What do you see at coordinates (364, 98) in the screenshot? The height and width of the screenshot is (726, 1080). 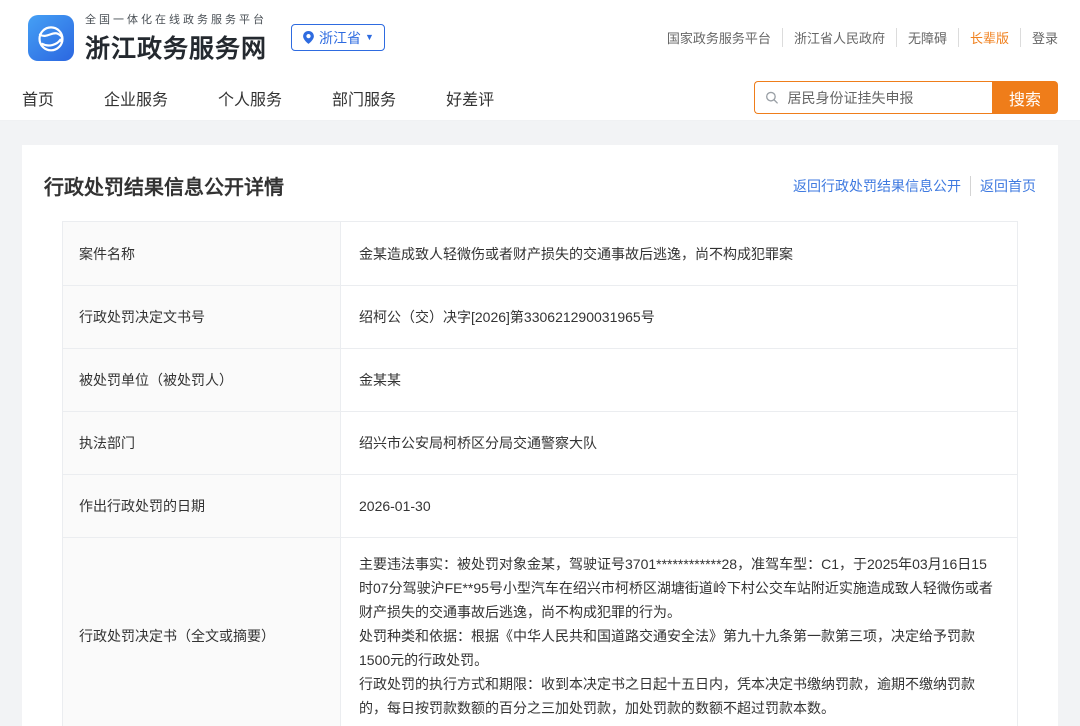 I see `nav-item: 部门服务` at bounding box center [364, 98].